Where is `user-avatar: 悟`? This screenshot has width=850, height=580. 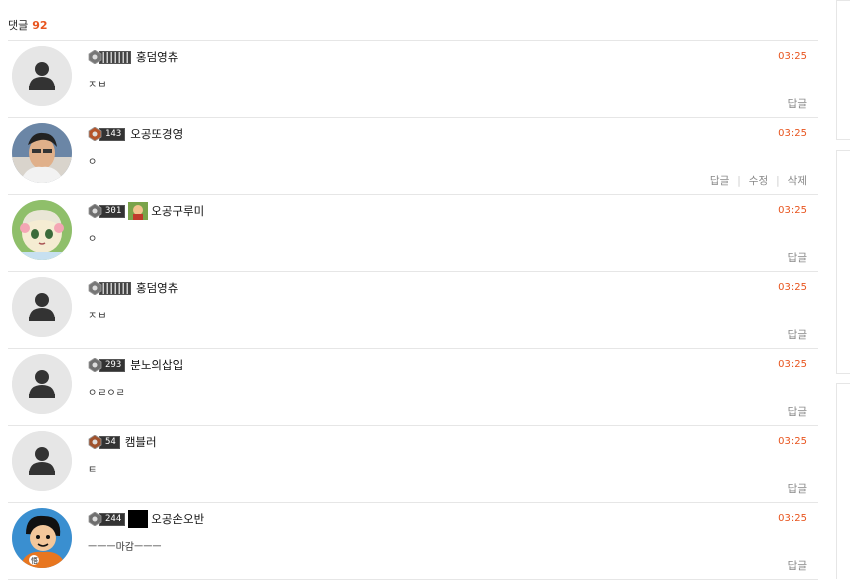
user-avatar: 悟 is located at coordinates (42, 538).